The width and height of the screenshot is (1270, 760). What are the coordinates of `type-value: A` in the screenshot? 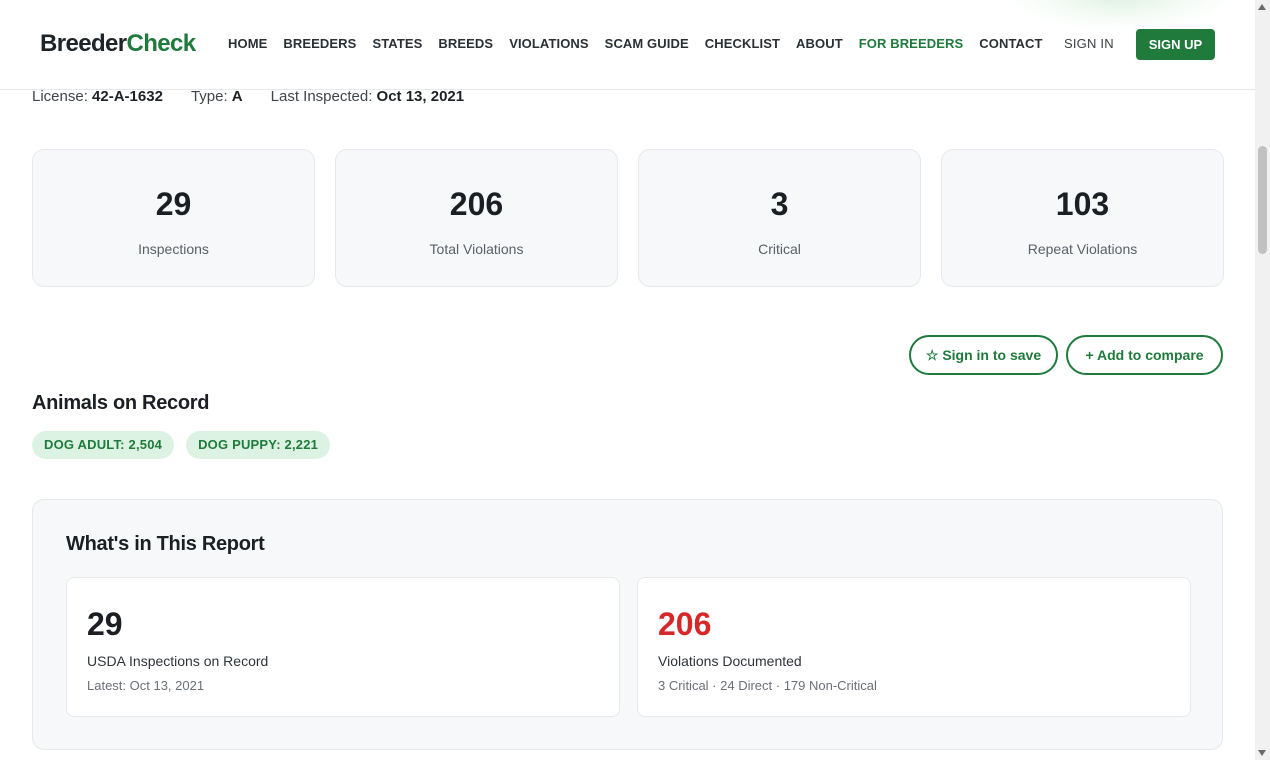 It's located at (237, 96).